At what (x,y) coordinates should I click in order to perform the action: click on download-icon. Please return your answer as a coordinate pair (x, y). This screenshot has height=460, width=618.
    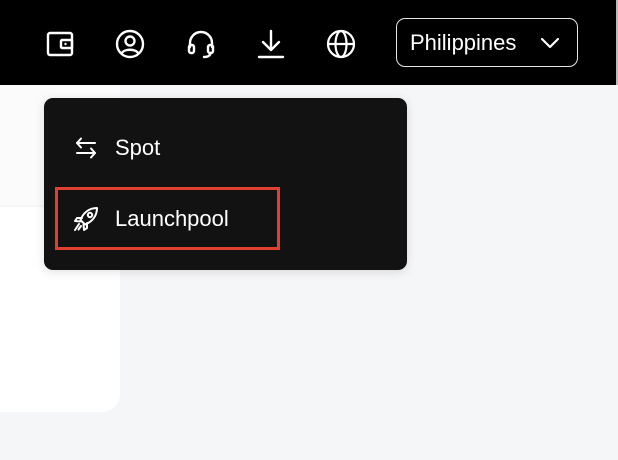
    Looking at the image, I should click on (271, 44).